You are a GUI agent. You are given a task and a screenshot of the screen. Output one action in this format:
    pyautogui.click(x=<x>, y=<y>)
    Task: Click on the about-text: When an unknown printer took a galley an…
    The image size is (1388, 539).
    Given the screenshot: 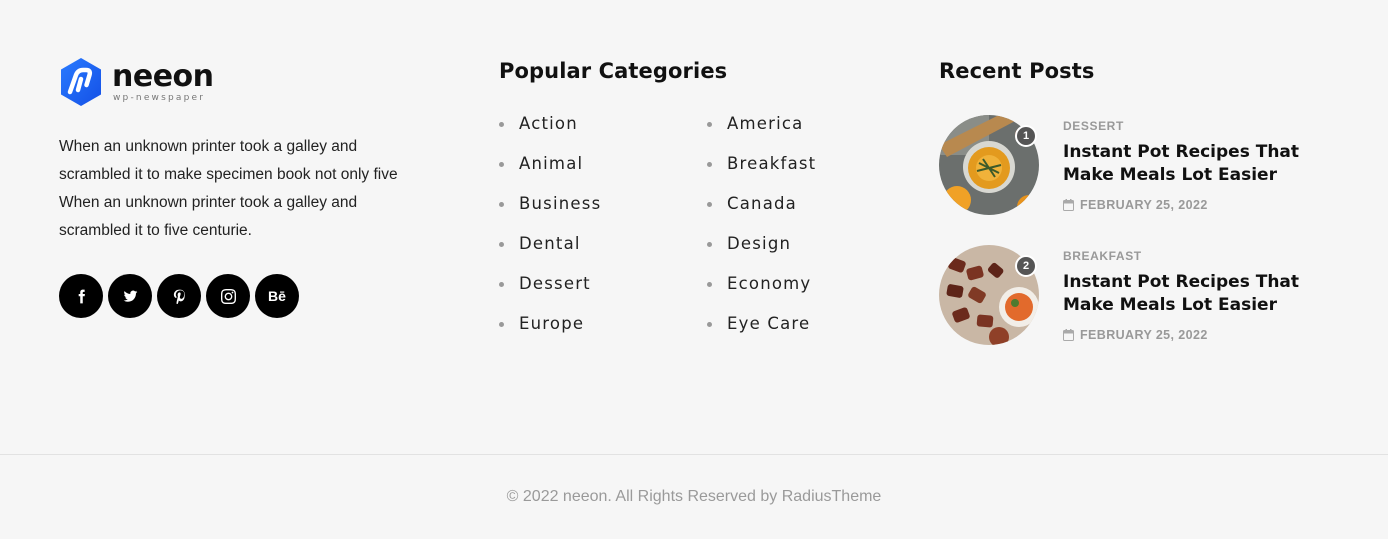 What is the action you would take?
    pyautogui.click(x=228, y=188)
    